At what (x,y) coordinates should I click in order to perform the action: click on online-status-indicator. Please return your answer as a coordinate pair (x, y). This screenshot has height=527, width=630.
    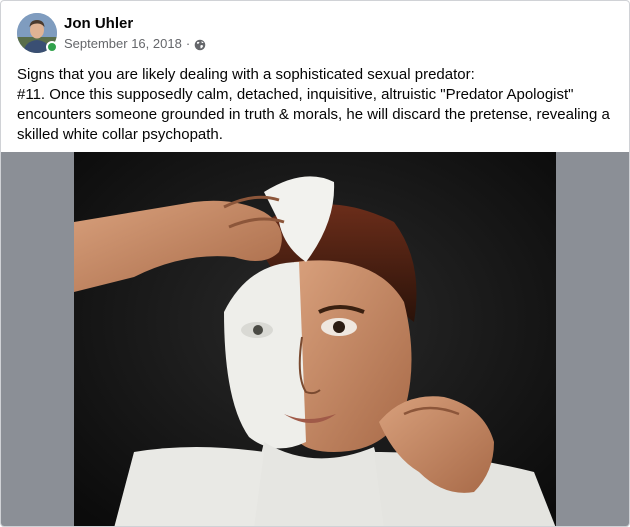
    Looking at the image, I should click on (52, 47).